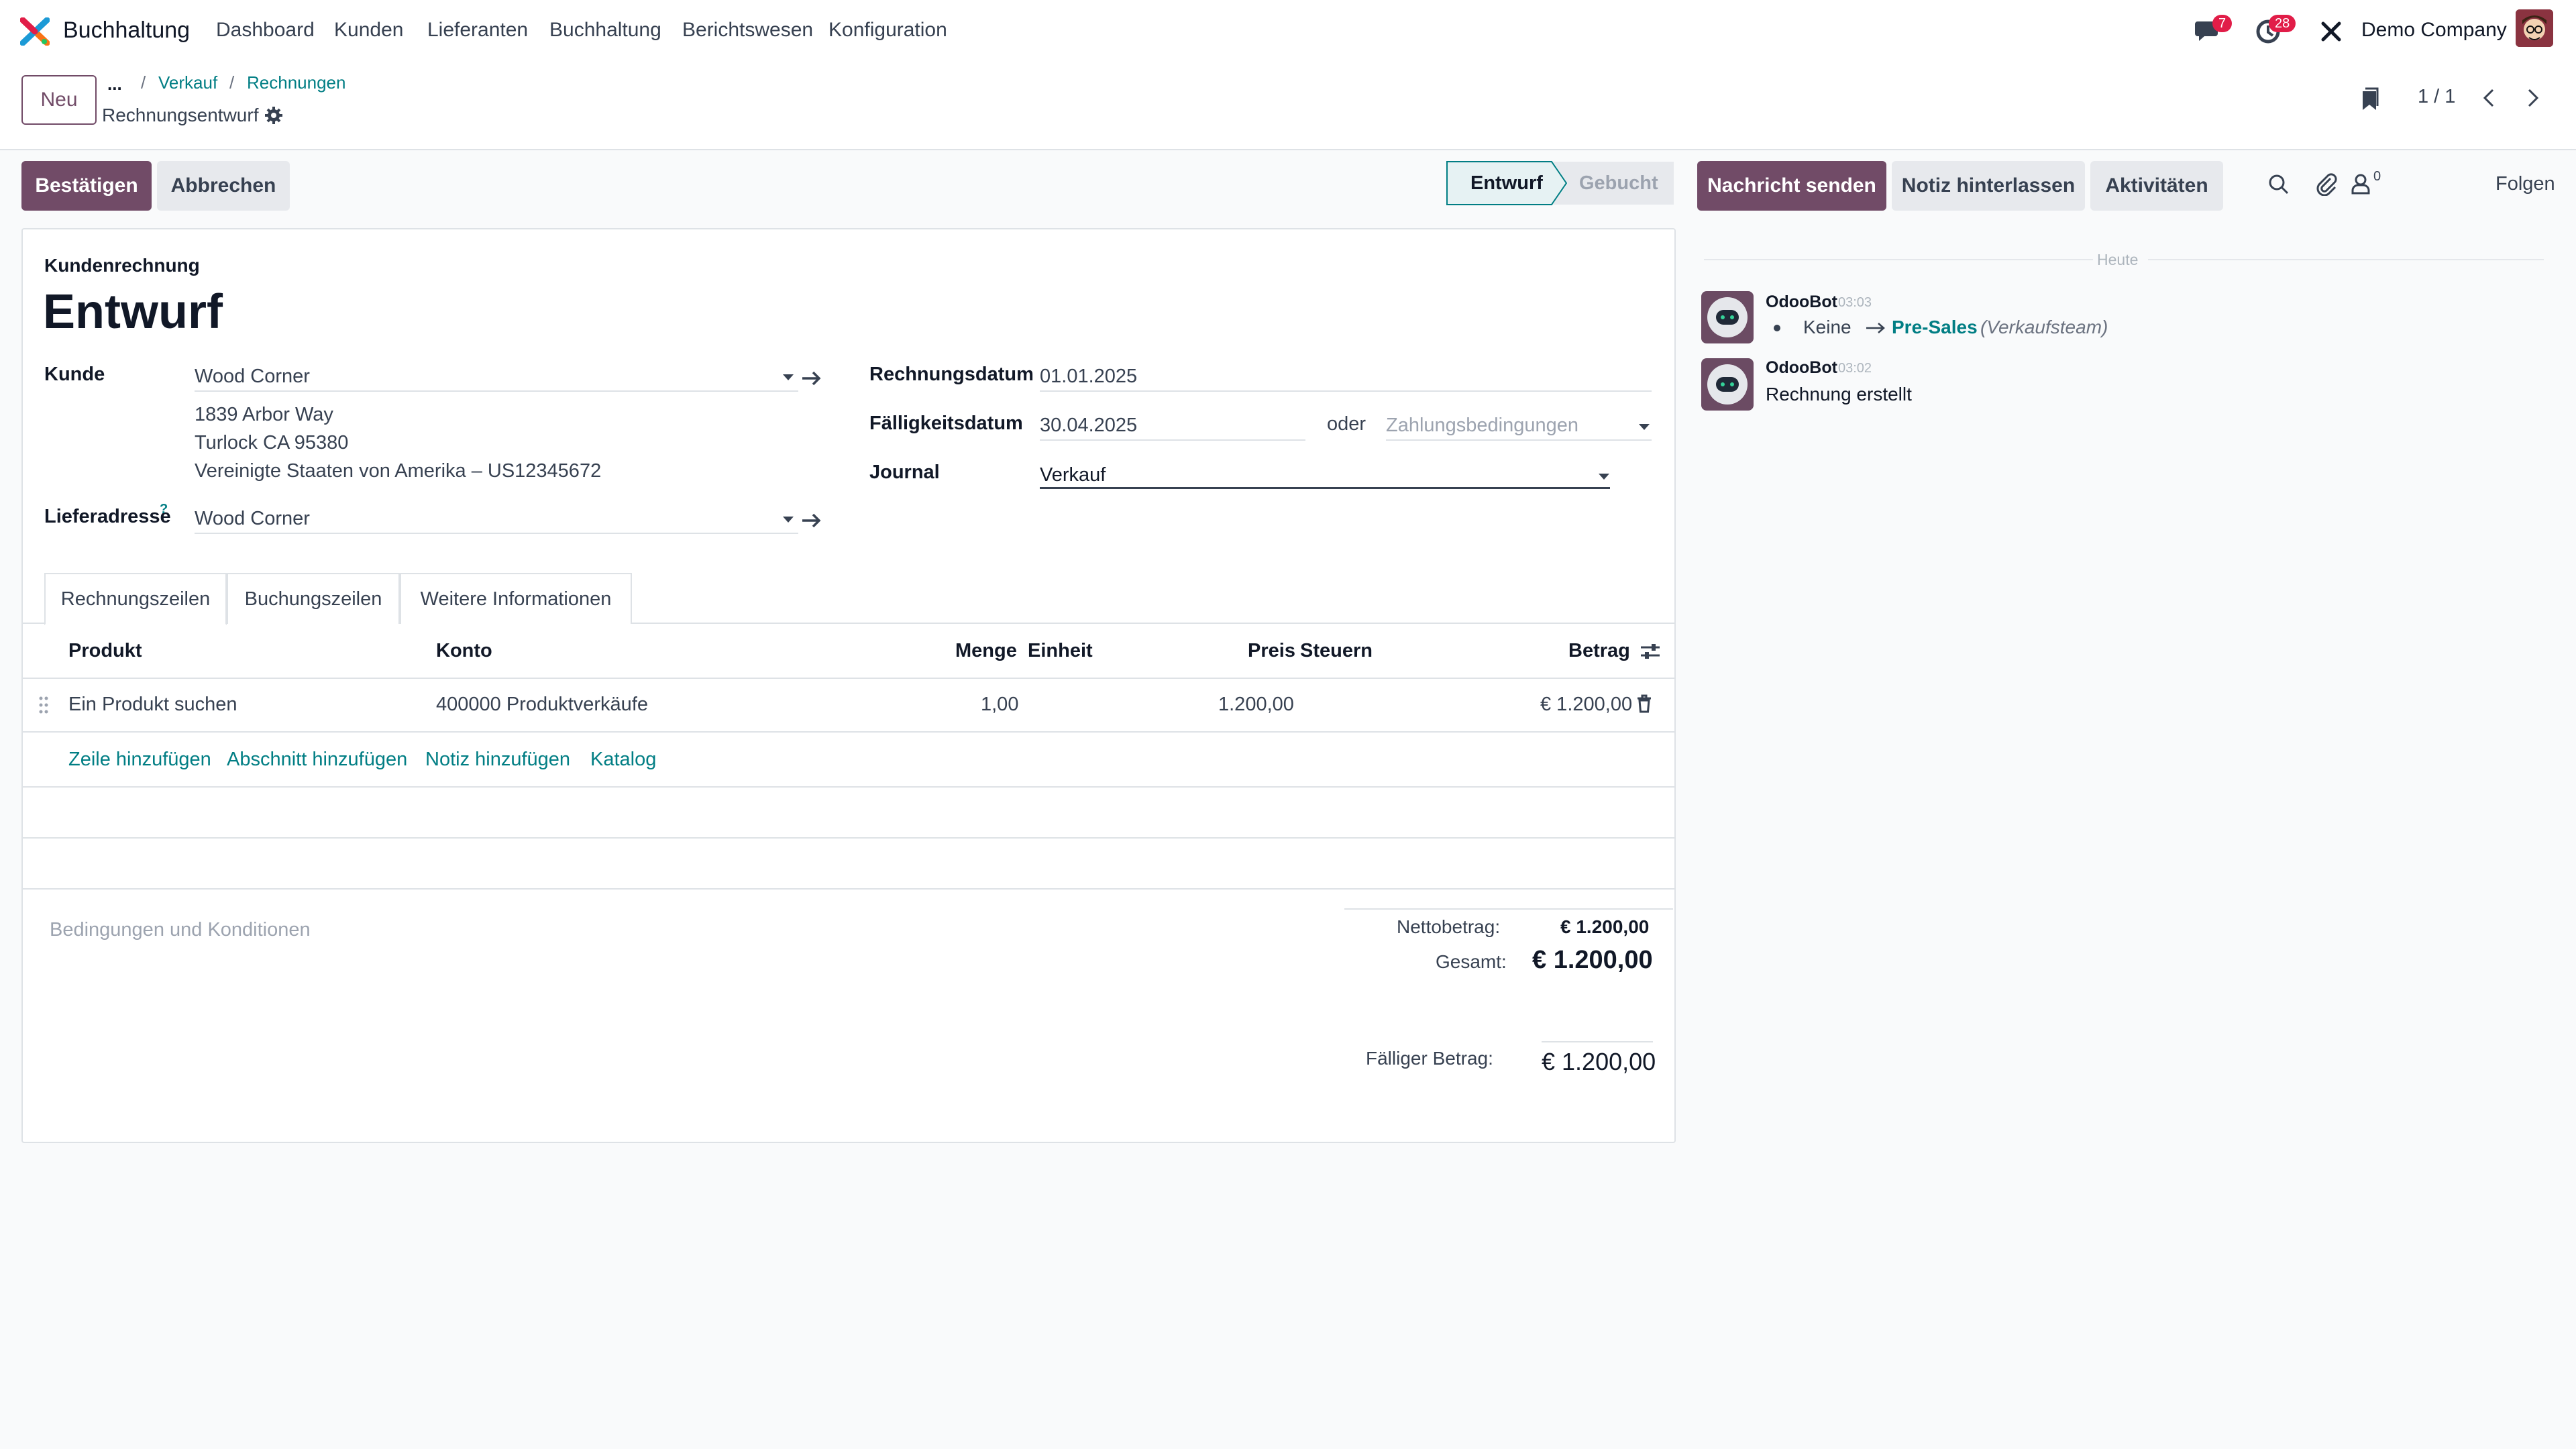  I want to click on journal-dropdown-icon, so click(1604, 475).